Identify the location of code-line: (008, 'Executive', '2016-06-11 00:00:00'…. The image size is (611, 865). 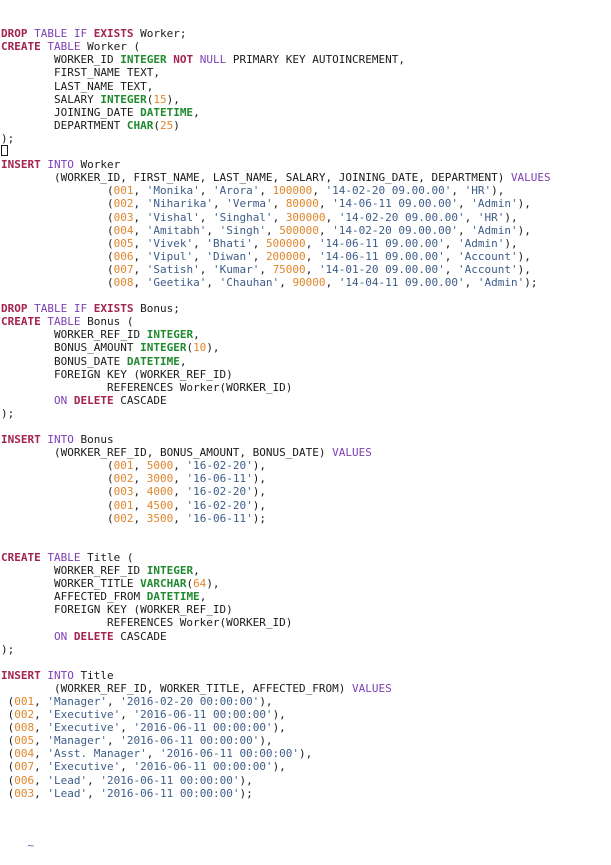
(306, 727).